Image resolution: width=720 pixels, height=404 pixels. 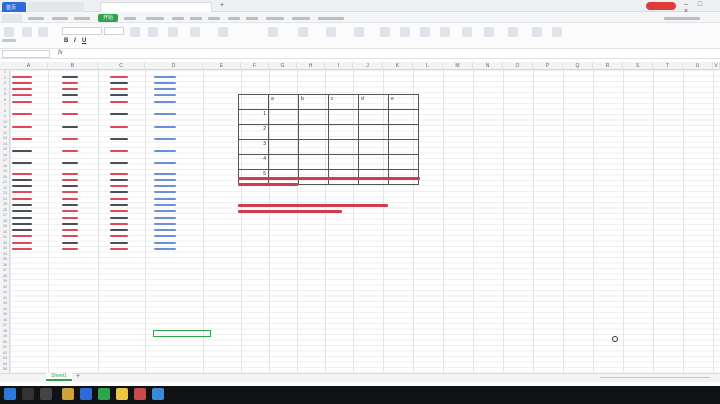 What do you see at coordinates (311, 66) in the screenshot?
I see `column-header-h: H` at bounding box center [311, 66].